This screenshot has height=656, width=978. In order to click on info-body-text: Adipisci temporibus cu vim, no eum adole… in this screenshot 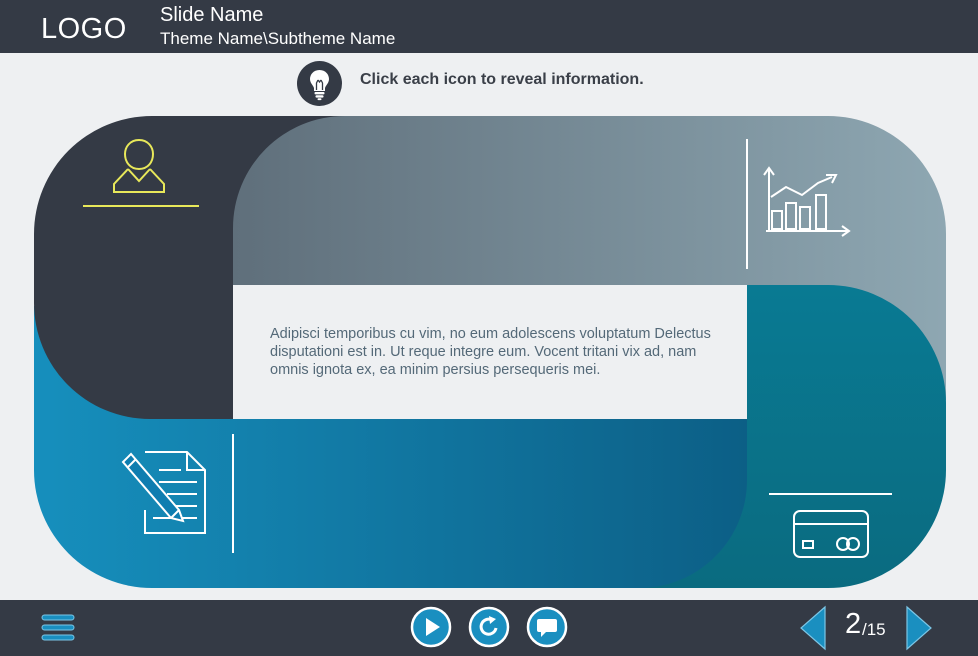, I will do `click(490, 352)`.